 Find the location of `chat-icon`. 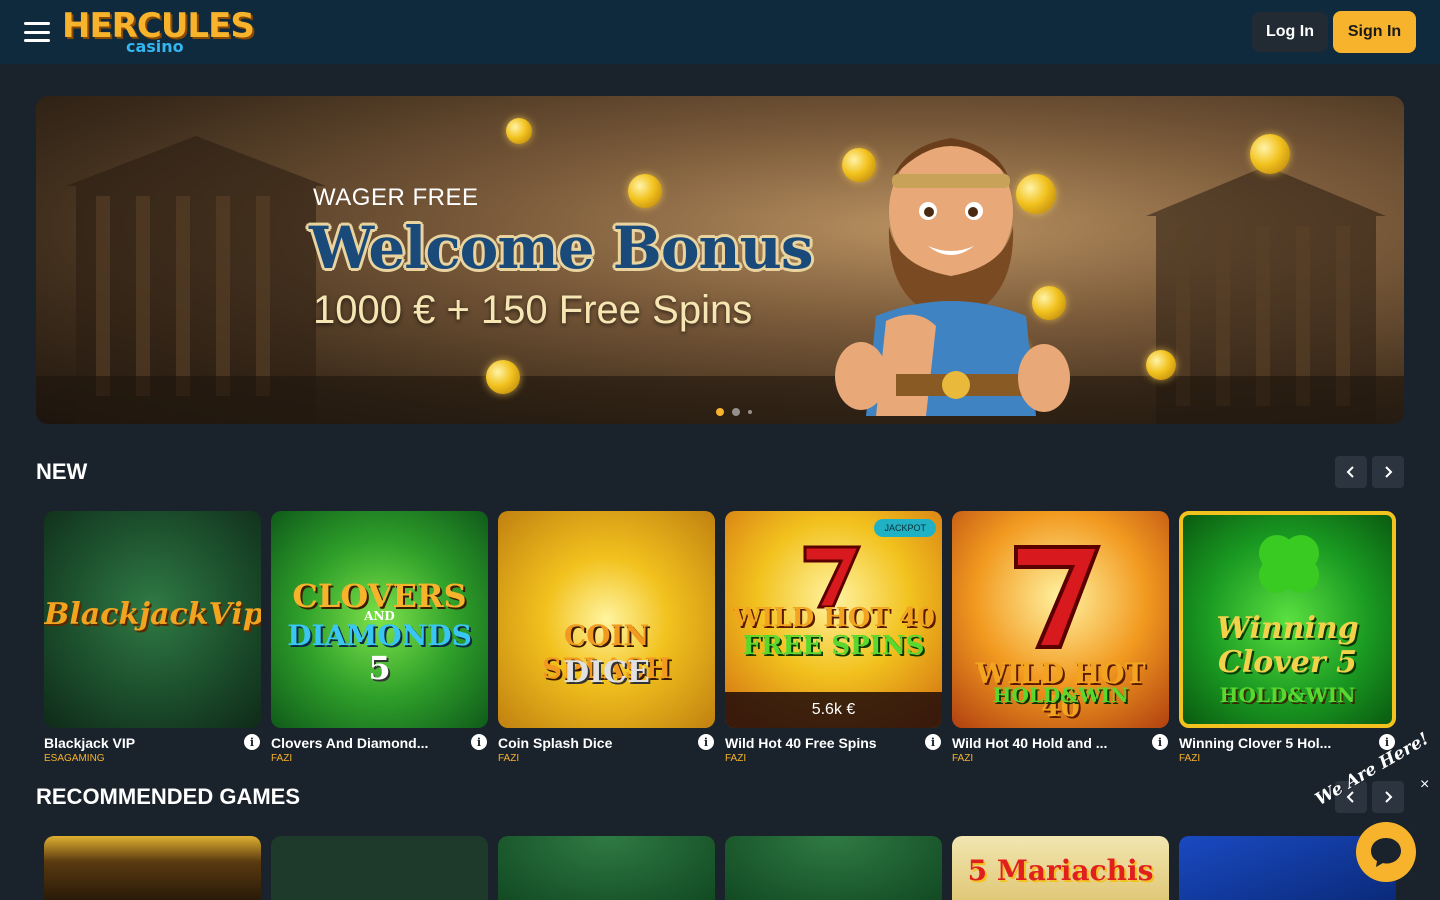

chat-icon is located at coordinates (1386, 852).